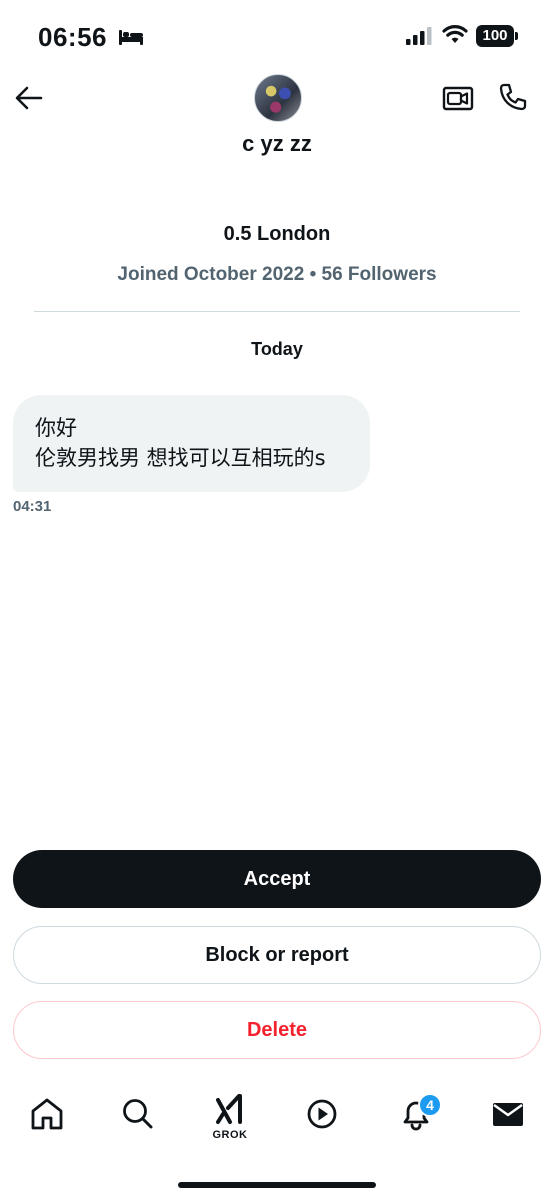 This screenshot has height=1200, width=554. Describe the element at coordinates (516, 36) in the screenshot. I see `battery-tip` at that location.